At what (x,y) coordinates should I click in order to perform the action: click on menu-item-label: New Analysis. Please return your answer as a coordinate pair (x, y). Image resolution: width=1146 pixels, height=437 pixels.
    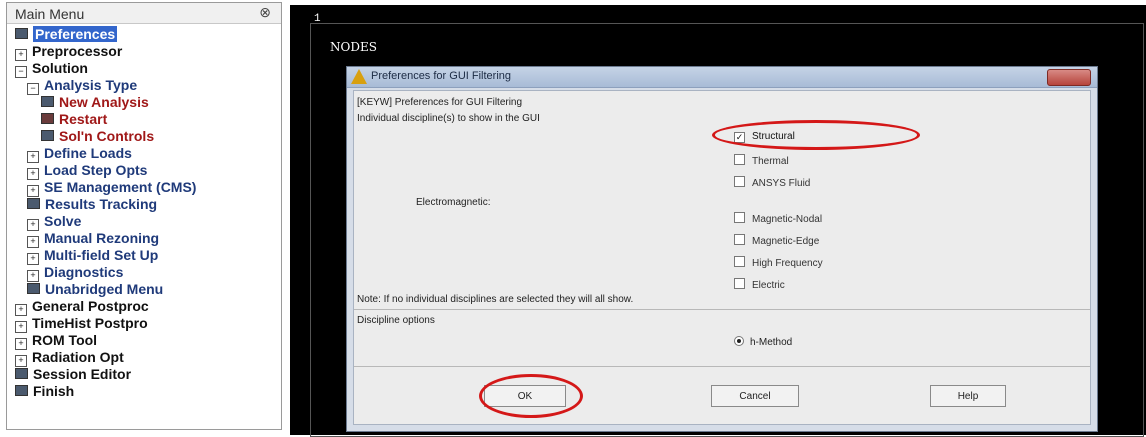
    Looking at the image, I should click on (104, 102).